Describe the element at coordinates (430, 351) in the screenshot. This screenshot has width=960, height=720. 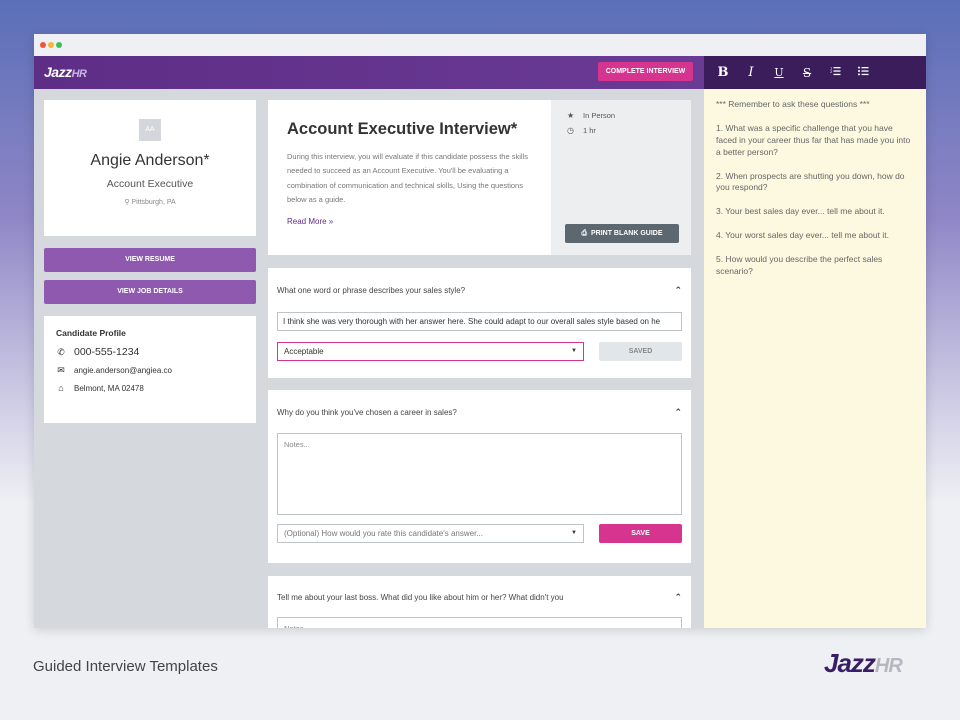
I see `rating-select: Acceptable ▼` at that location.